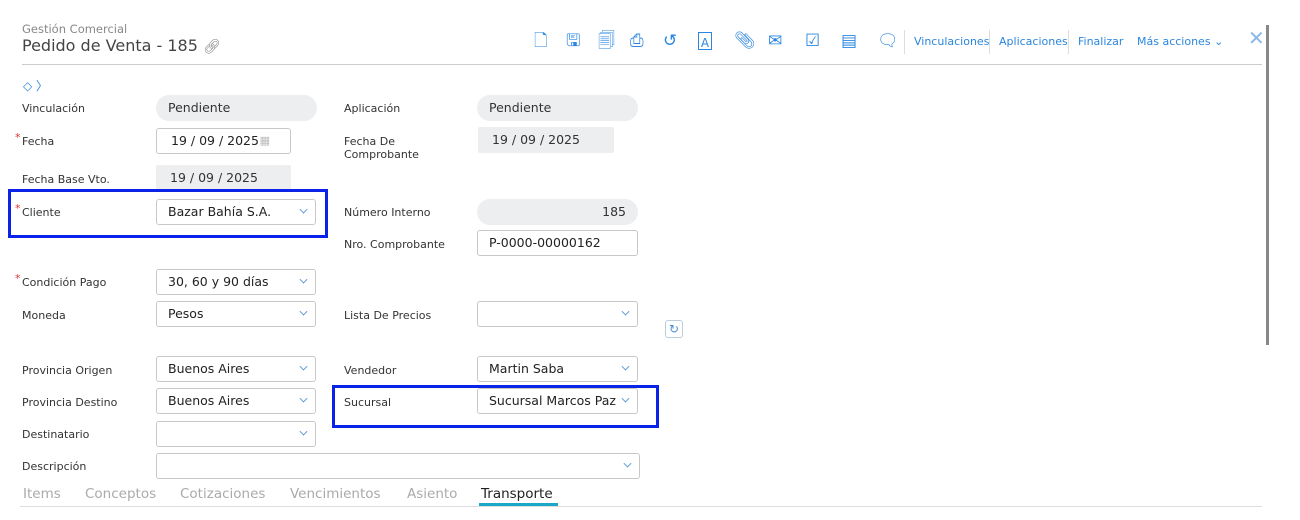 This screenshot has height=520, width=1300. Describe the element at coordinates (517, 494) in the screenshot. I see `tab-transporte: Transporte` at that location.